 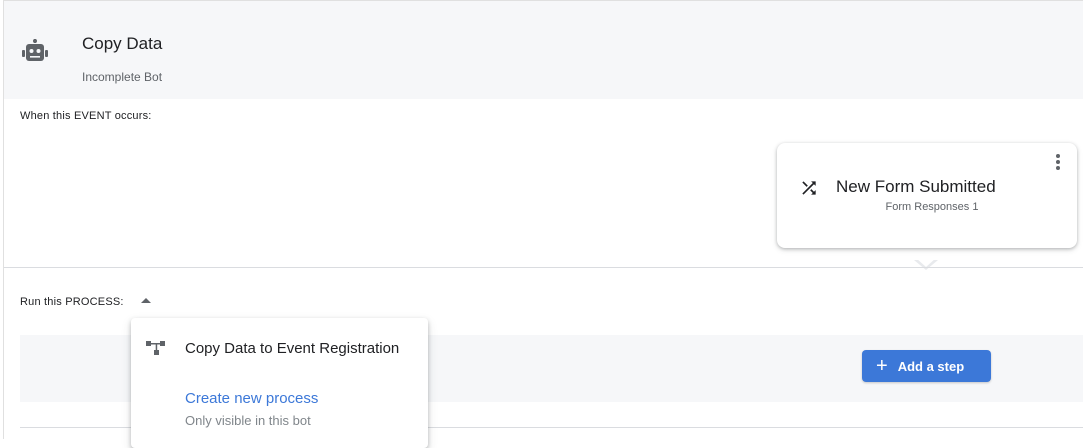 What do you see at coordinates (35, 50) in the screenshot?
I see `robot-icon` at bounding box center [35, 50].